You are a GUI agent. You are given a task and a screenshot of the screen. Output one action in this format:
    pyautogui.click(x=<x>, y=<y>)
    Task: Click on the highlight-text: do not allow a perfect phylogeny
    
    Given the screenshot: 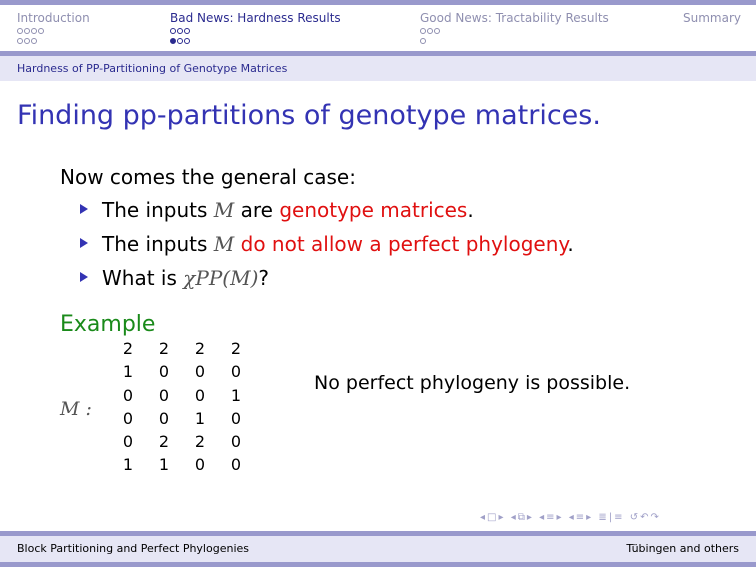 What is the action you would take?
    pyautogui.click(x=404, y=244)
    